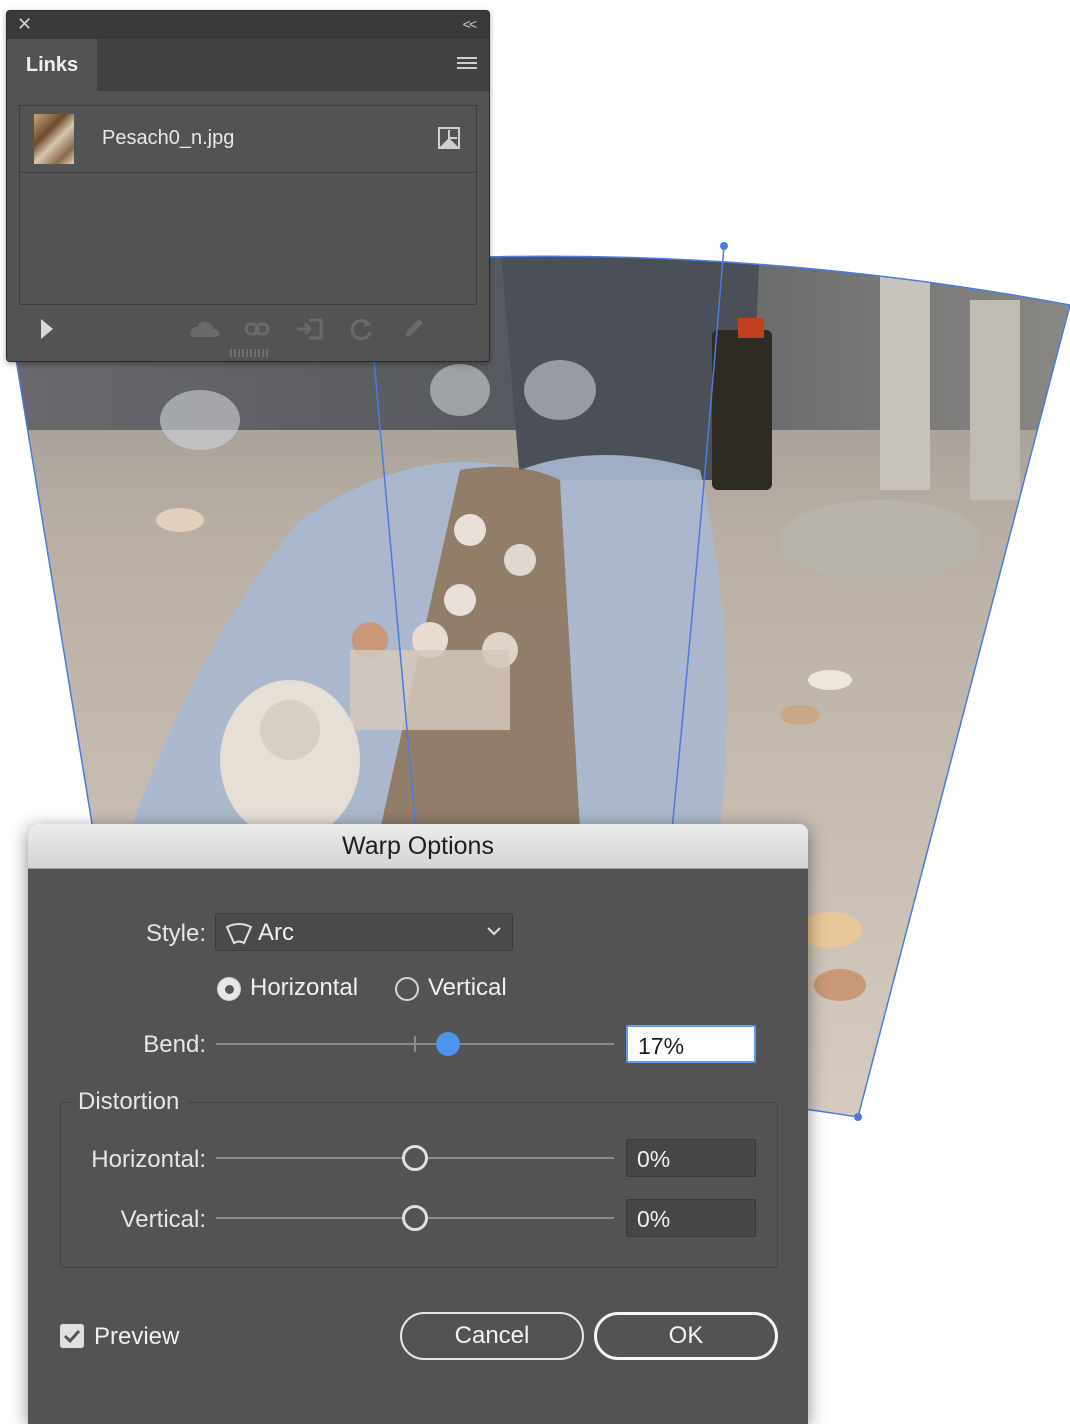 The height and width of the screenshot is (1424, 1070). What do you see at coordinates (136, 1337) in the screenshot?
I see `preview-label: Preview` at bounding box center [136, 1337].